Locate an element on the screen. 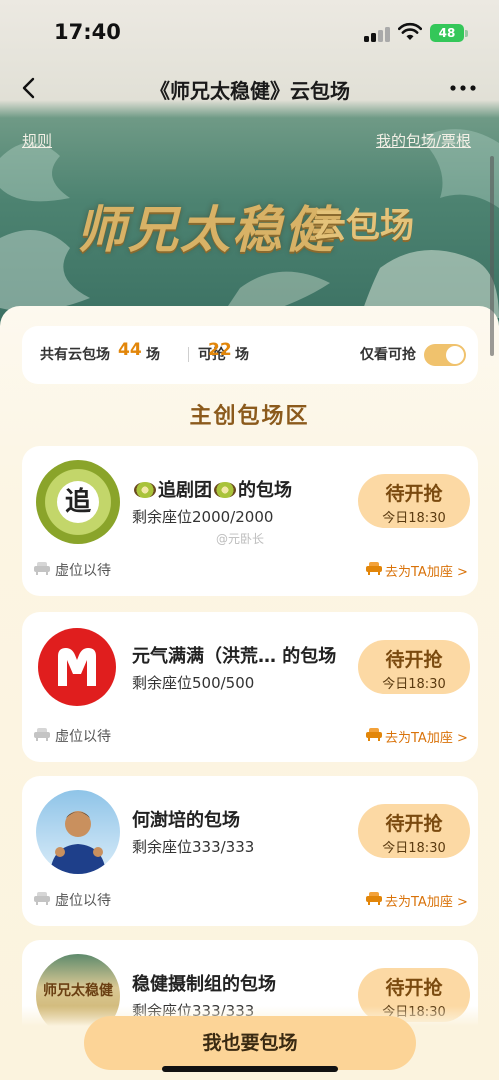 The image size is (499, 1080). remaining-seats: 剩余座位333/333 is located at coordinates (193, 847).